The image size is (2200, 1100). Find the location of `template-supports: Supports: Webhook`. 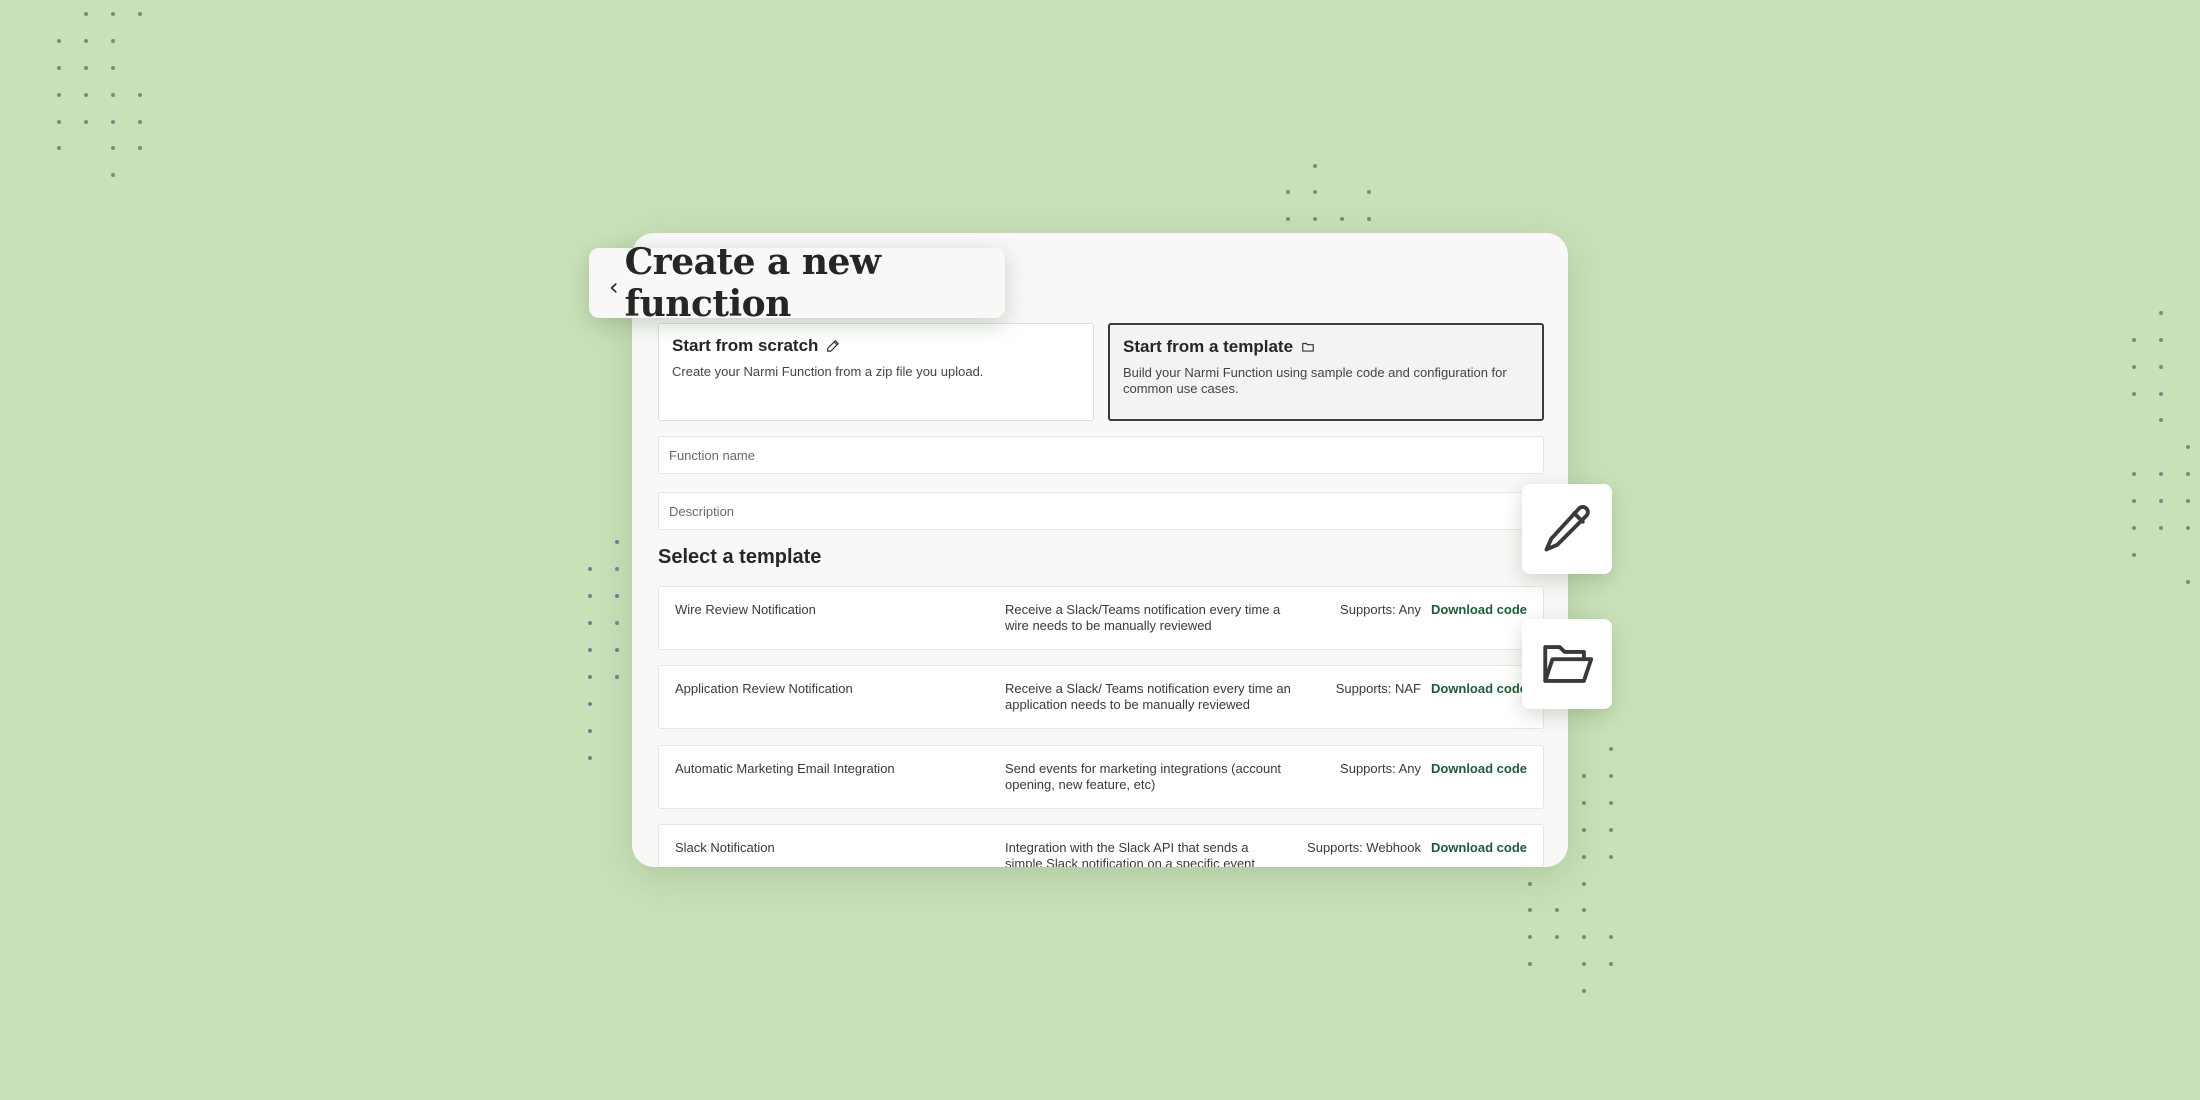

template-supports: Supports: Webhook is located at coordinates (1364, 847).